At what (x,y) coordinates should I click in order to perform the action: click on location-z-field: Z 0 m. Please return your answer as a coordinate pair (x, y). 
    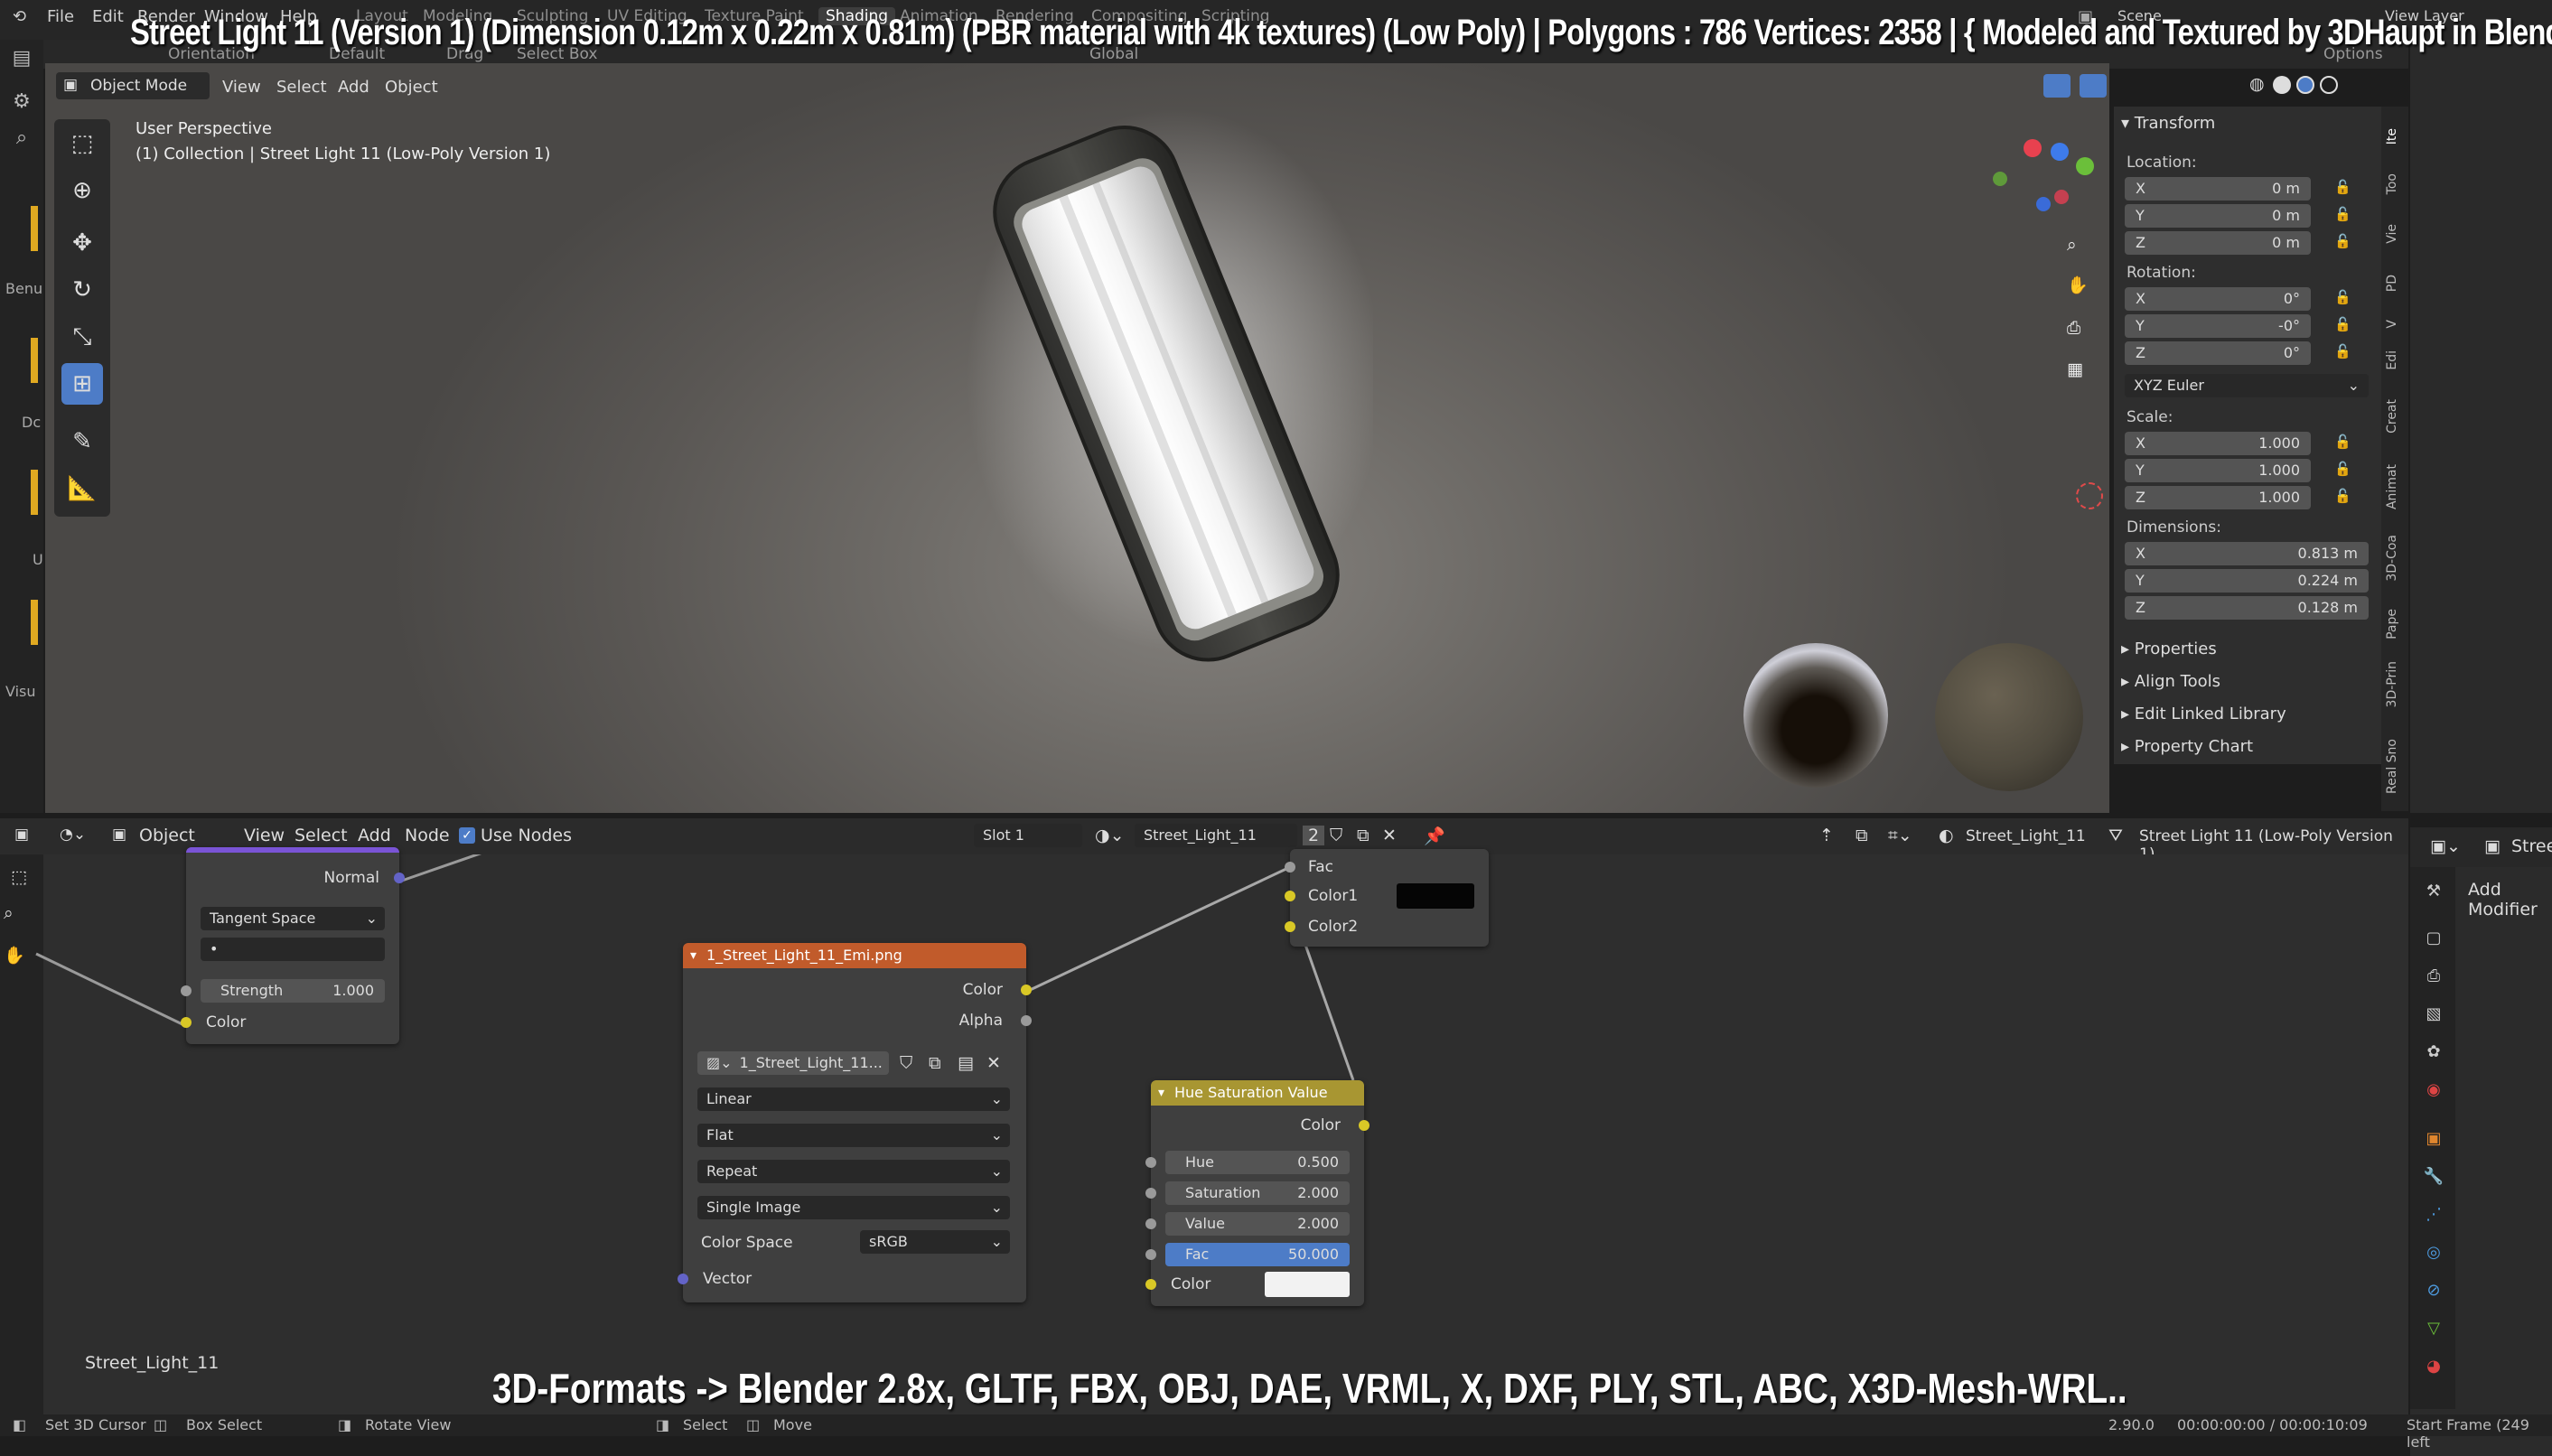
    Looking at the image, I should click on (2218, 243).